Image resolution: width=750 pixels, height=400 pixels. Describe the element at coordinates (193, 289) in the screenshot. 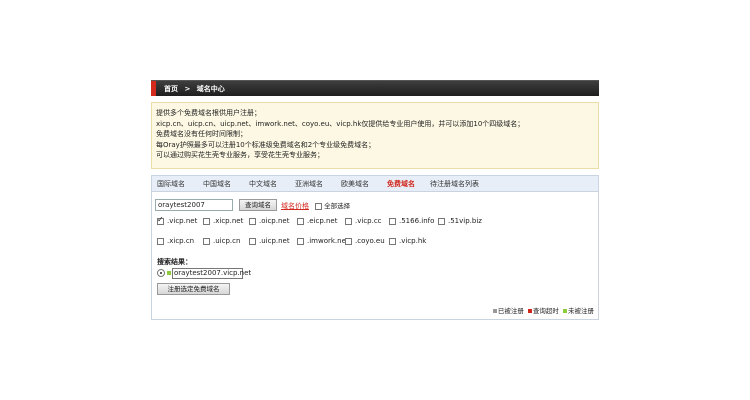

I see `register-free-domain-button: 注册选定免费域名` at that location.